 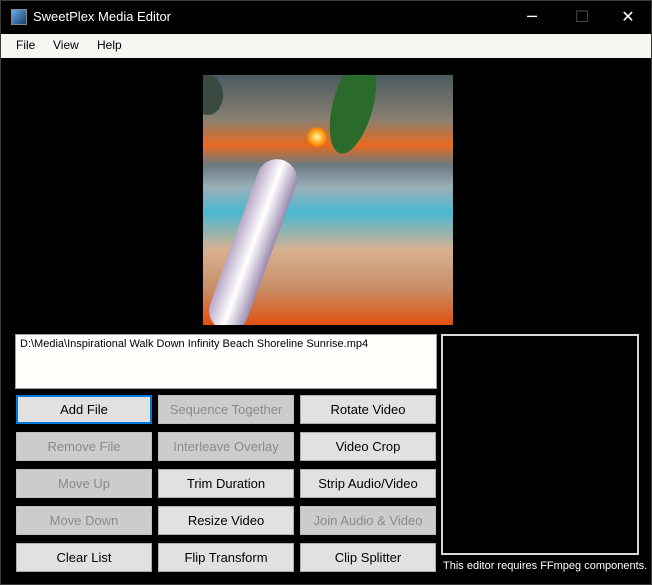 What do you see at coordinates (326, 46) in the screenshot?
I see `menu-bar: File View Help` at bounding box center [326, 46].